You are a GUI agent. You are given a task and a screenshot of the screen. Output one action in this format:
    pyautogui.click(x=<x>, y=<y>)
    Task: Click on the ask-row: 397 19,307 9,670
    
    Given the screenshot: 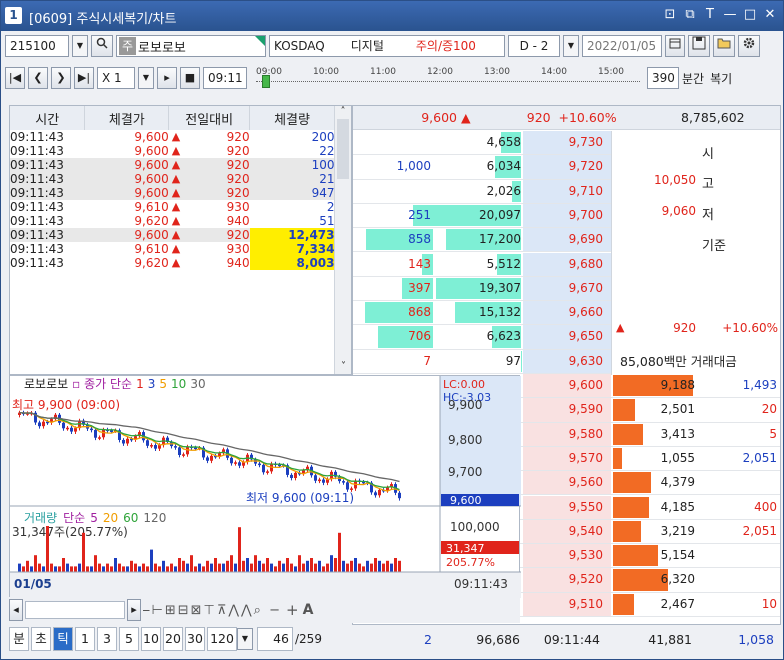 What is the action you would take?
    pyautogui.click(x=482, y=289)
    